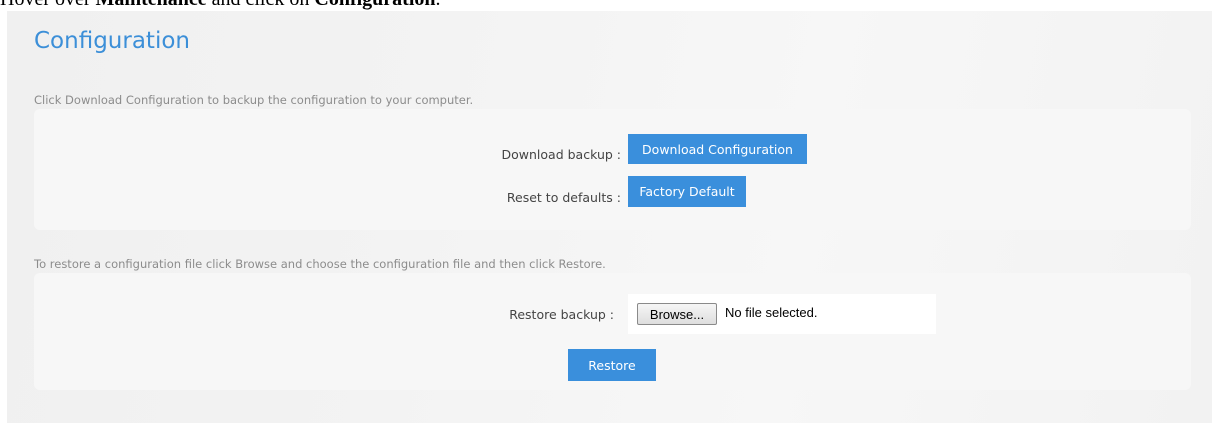 Image resolution: width=1219 pixels, height=423 pixels. I want to click on file-input: Browse... No file selected., so click(782, 314).